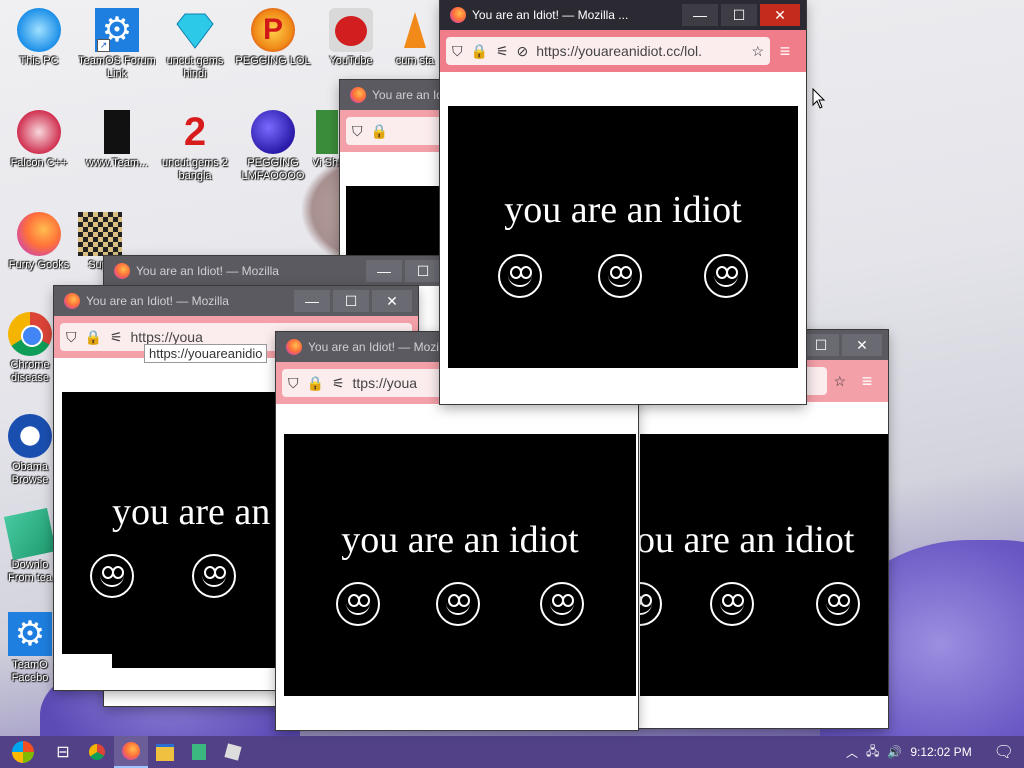 The width and height of the screenshot is (1024, 768). I want to click on desktop-icon-uncut-gems-hindi: uncut gems hindi, so click(195, 44).